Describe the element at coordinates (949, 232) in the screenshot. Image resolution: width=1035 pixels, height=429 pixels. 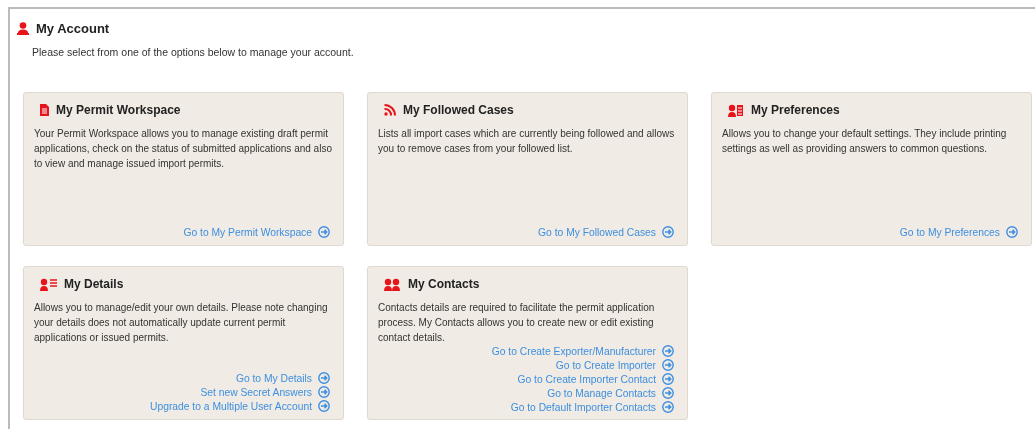
I see `card-link: Go to My Preferences` at that location.